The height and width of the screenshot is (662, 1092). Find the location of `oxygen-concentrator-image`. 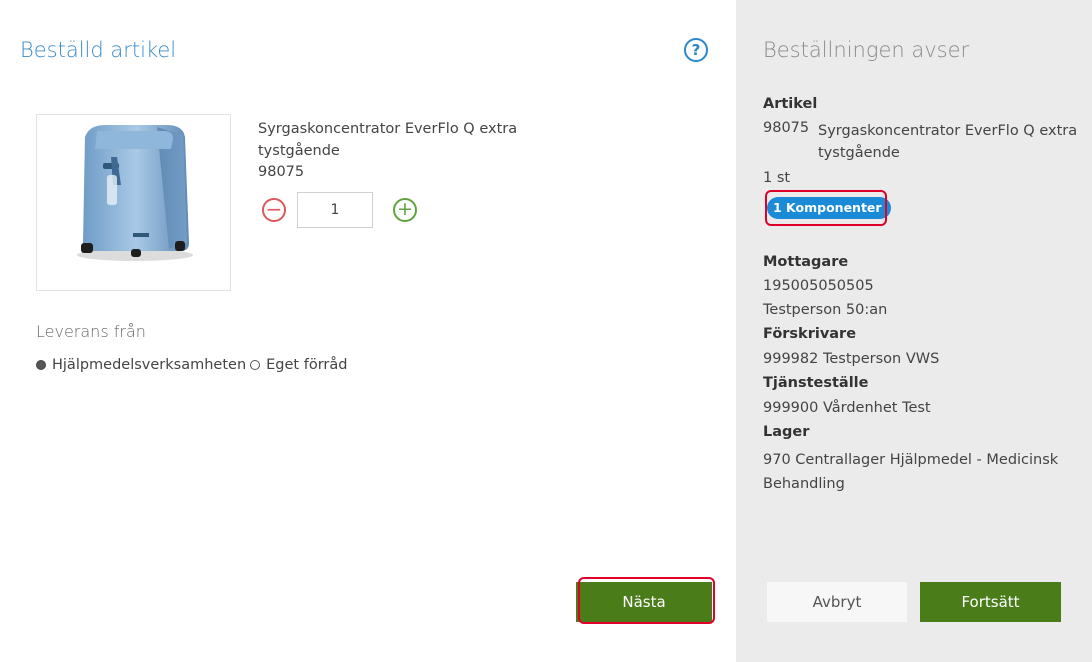

oxygen-concentrator-image is located at coordinates (135, 193).